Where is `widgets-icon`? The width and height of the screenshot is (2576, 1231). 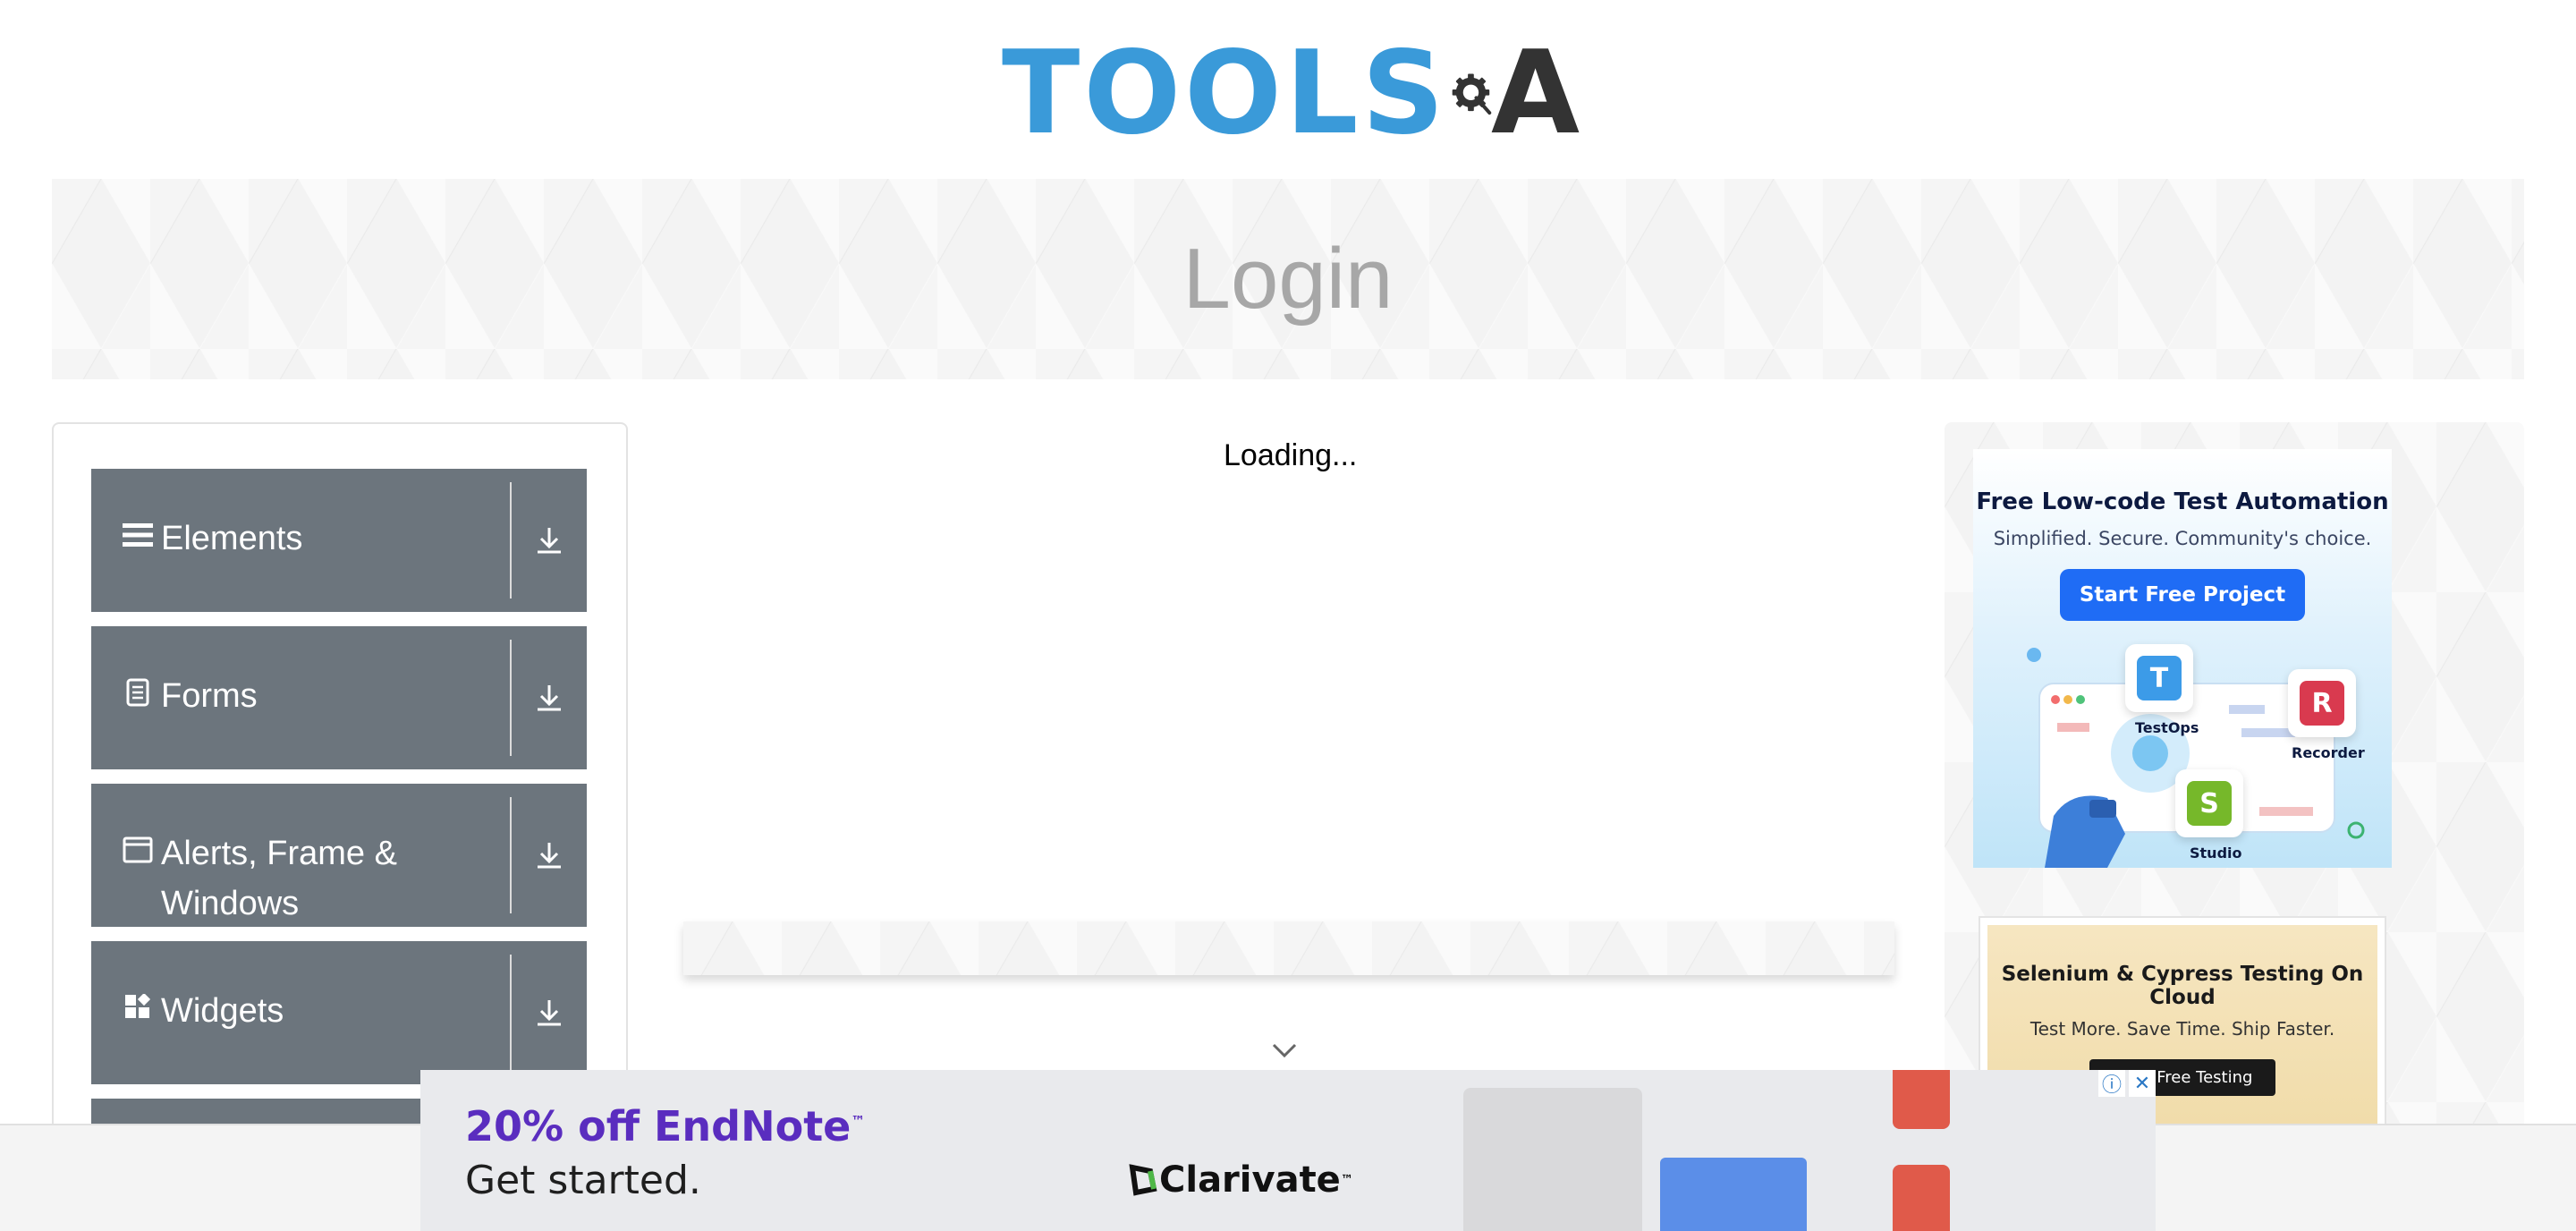 widgets-icon is located at coordinates (138, 1007).